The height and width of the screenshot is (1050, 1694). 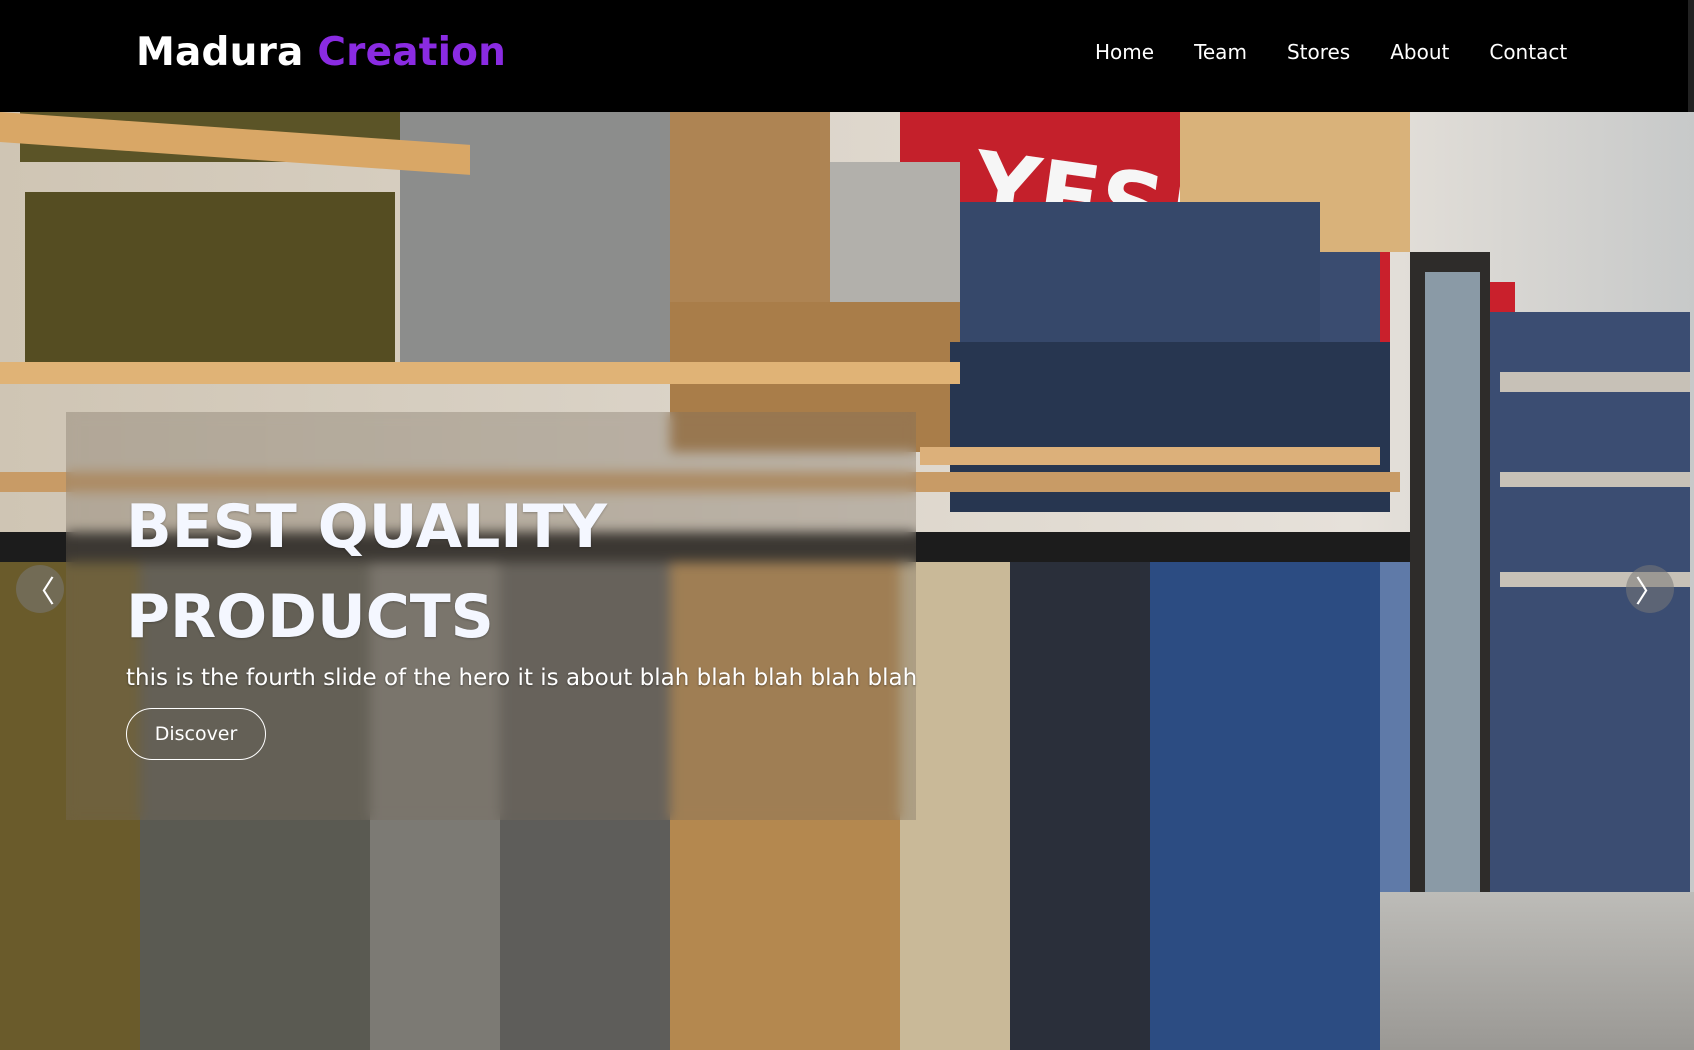 I want to click on nav-link-team: Team, so click(x=1220, y=52).